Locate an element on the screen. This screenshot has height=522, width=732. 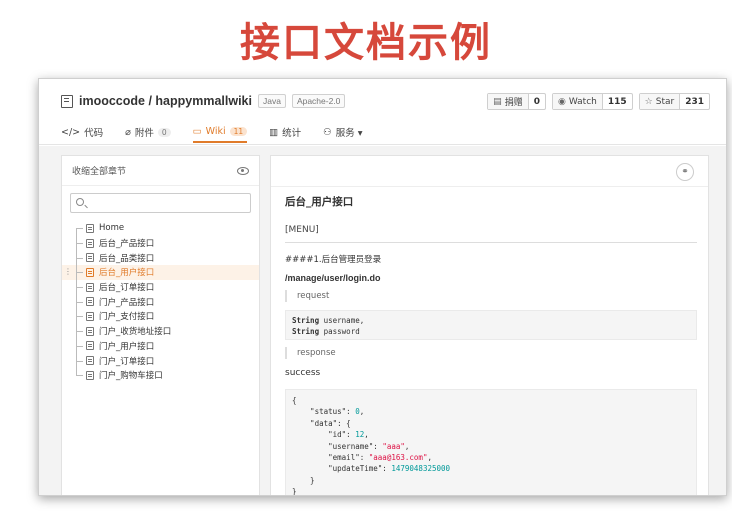
tab-code-label: 代码 is located at coordinates (94, 133).